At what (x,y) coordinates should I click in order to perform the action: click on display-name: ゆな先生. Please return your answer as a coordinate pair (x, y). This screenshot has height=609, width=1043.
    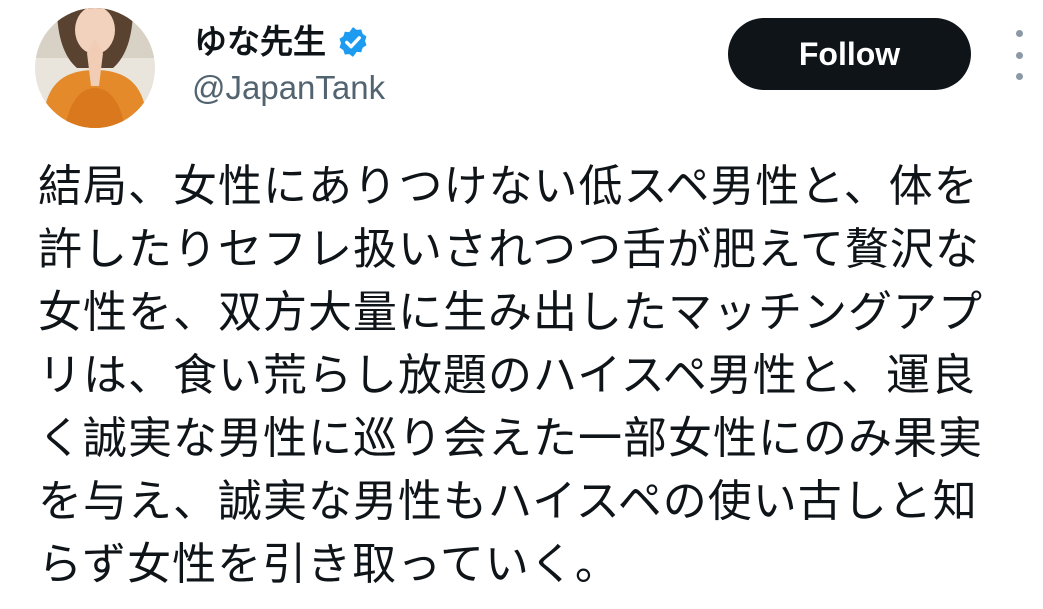
    Looking at the image, I should click on (260, 42).